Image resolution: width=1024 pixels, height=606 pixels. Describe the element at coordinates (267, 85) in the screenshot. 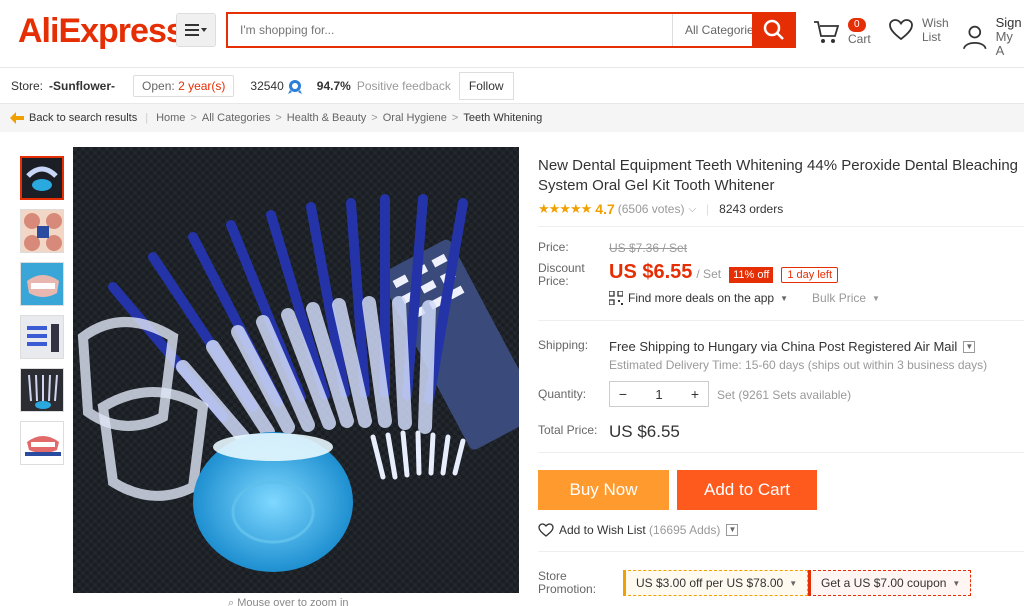

I see `store-score-value: 32540` at that location.